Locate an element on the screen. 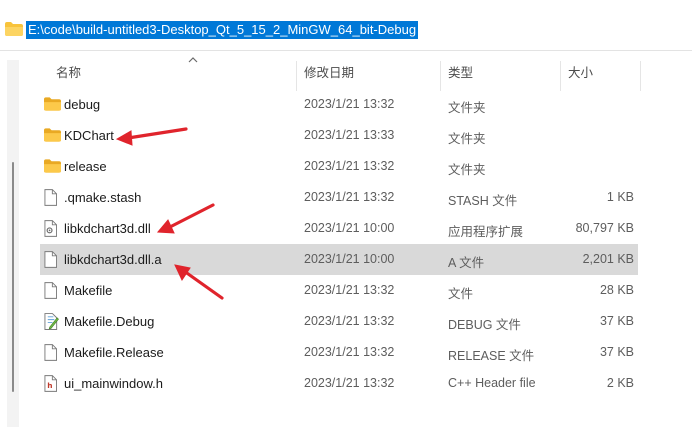 The height and width of the screenshot is (427, 692). file-row: Makefile 2023/1/21 13:32 文件 28 KB is located at coordinates (339, 290).